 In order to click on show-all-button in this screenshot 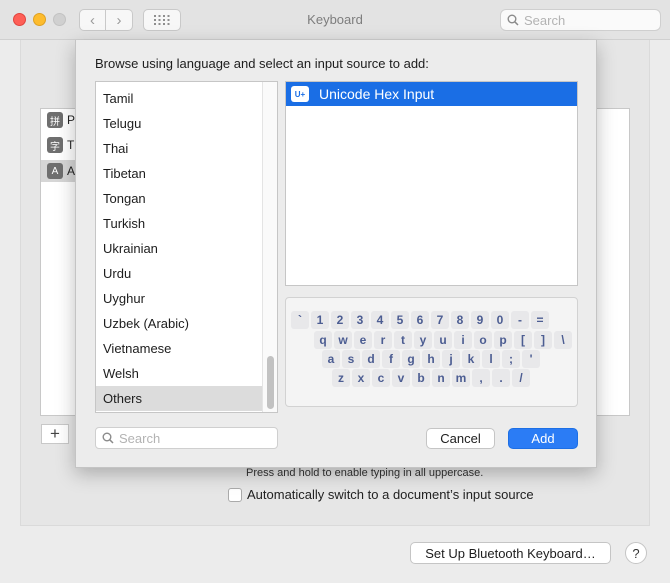, I will do `click(162, 20)`.